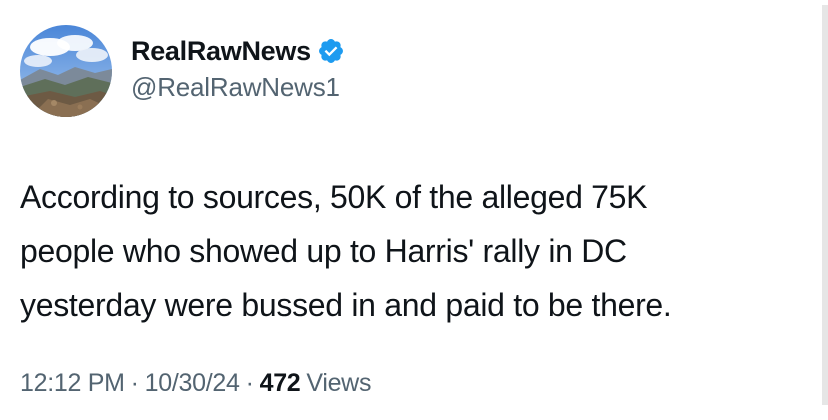  Describe the element at coordinates (221, 51) in the screenshot. I see `author-display-name: RealRawNews` at that location.